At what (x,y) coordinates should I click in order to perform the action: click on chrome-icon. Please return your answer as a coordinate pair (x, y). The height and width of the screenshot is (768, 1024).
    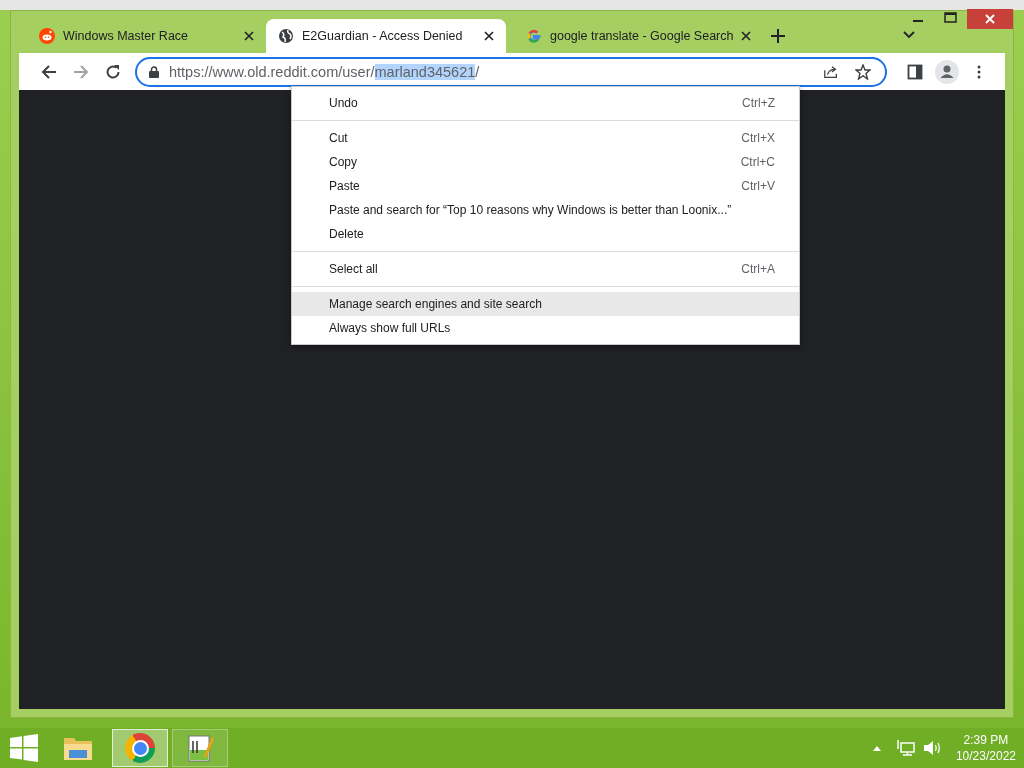
    Looking at the image, I should click on (140, 748).